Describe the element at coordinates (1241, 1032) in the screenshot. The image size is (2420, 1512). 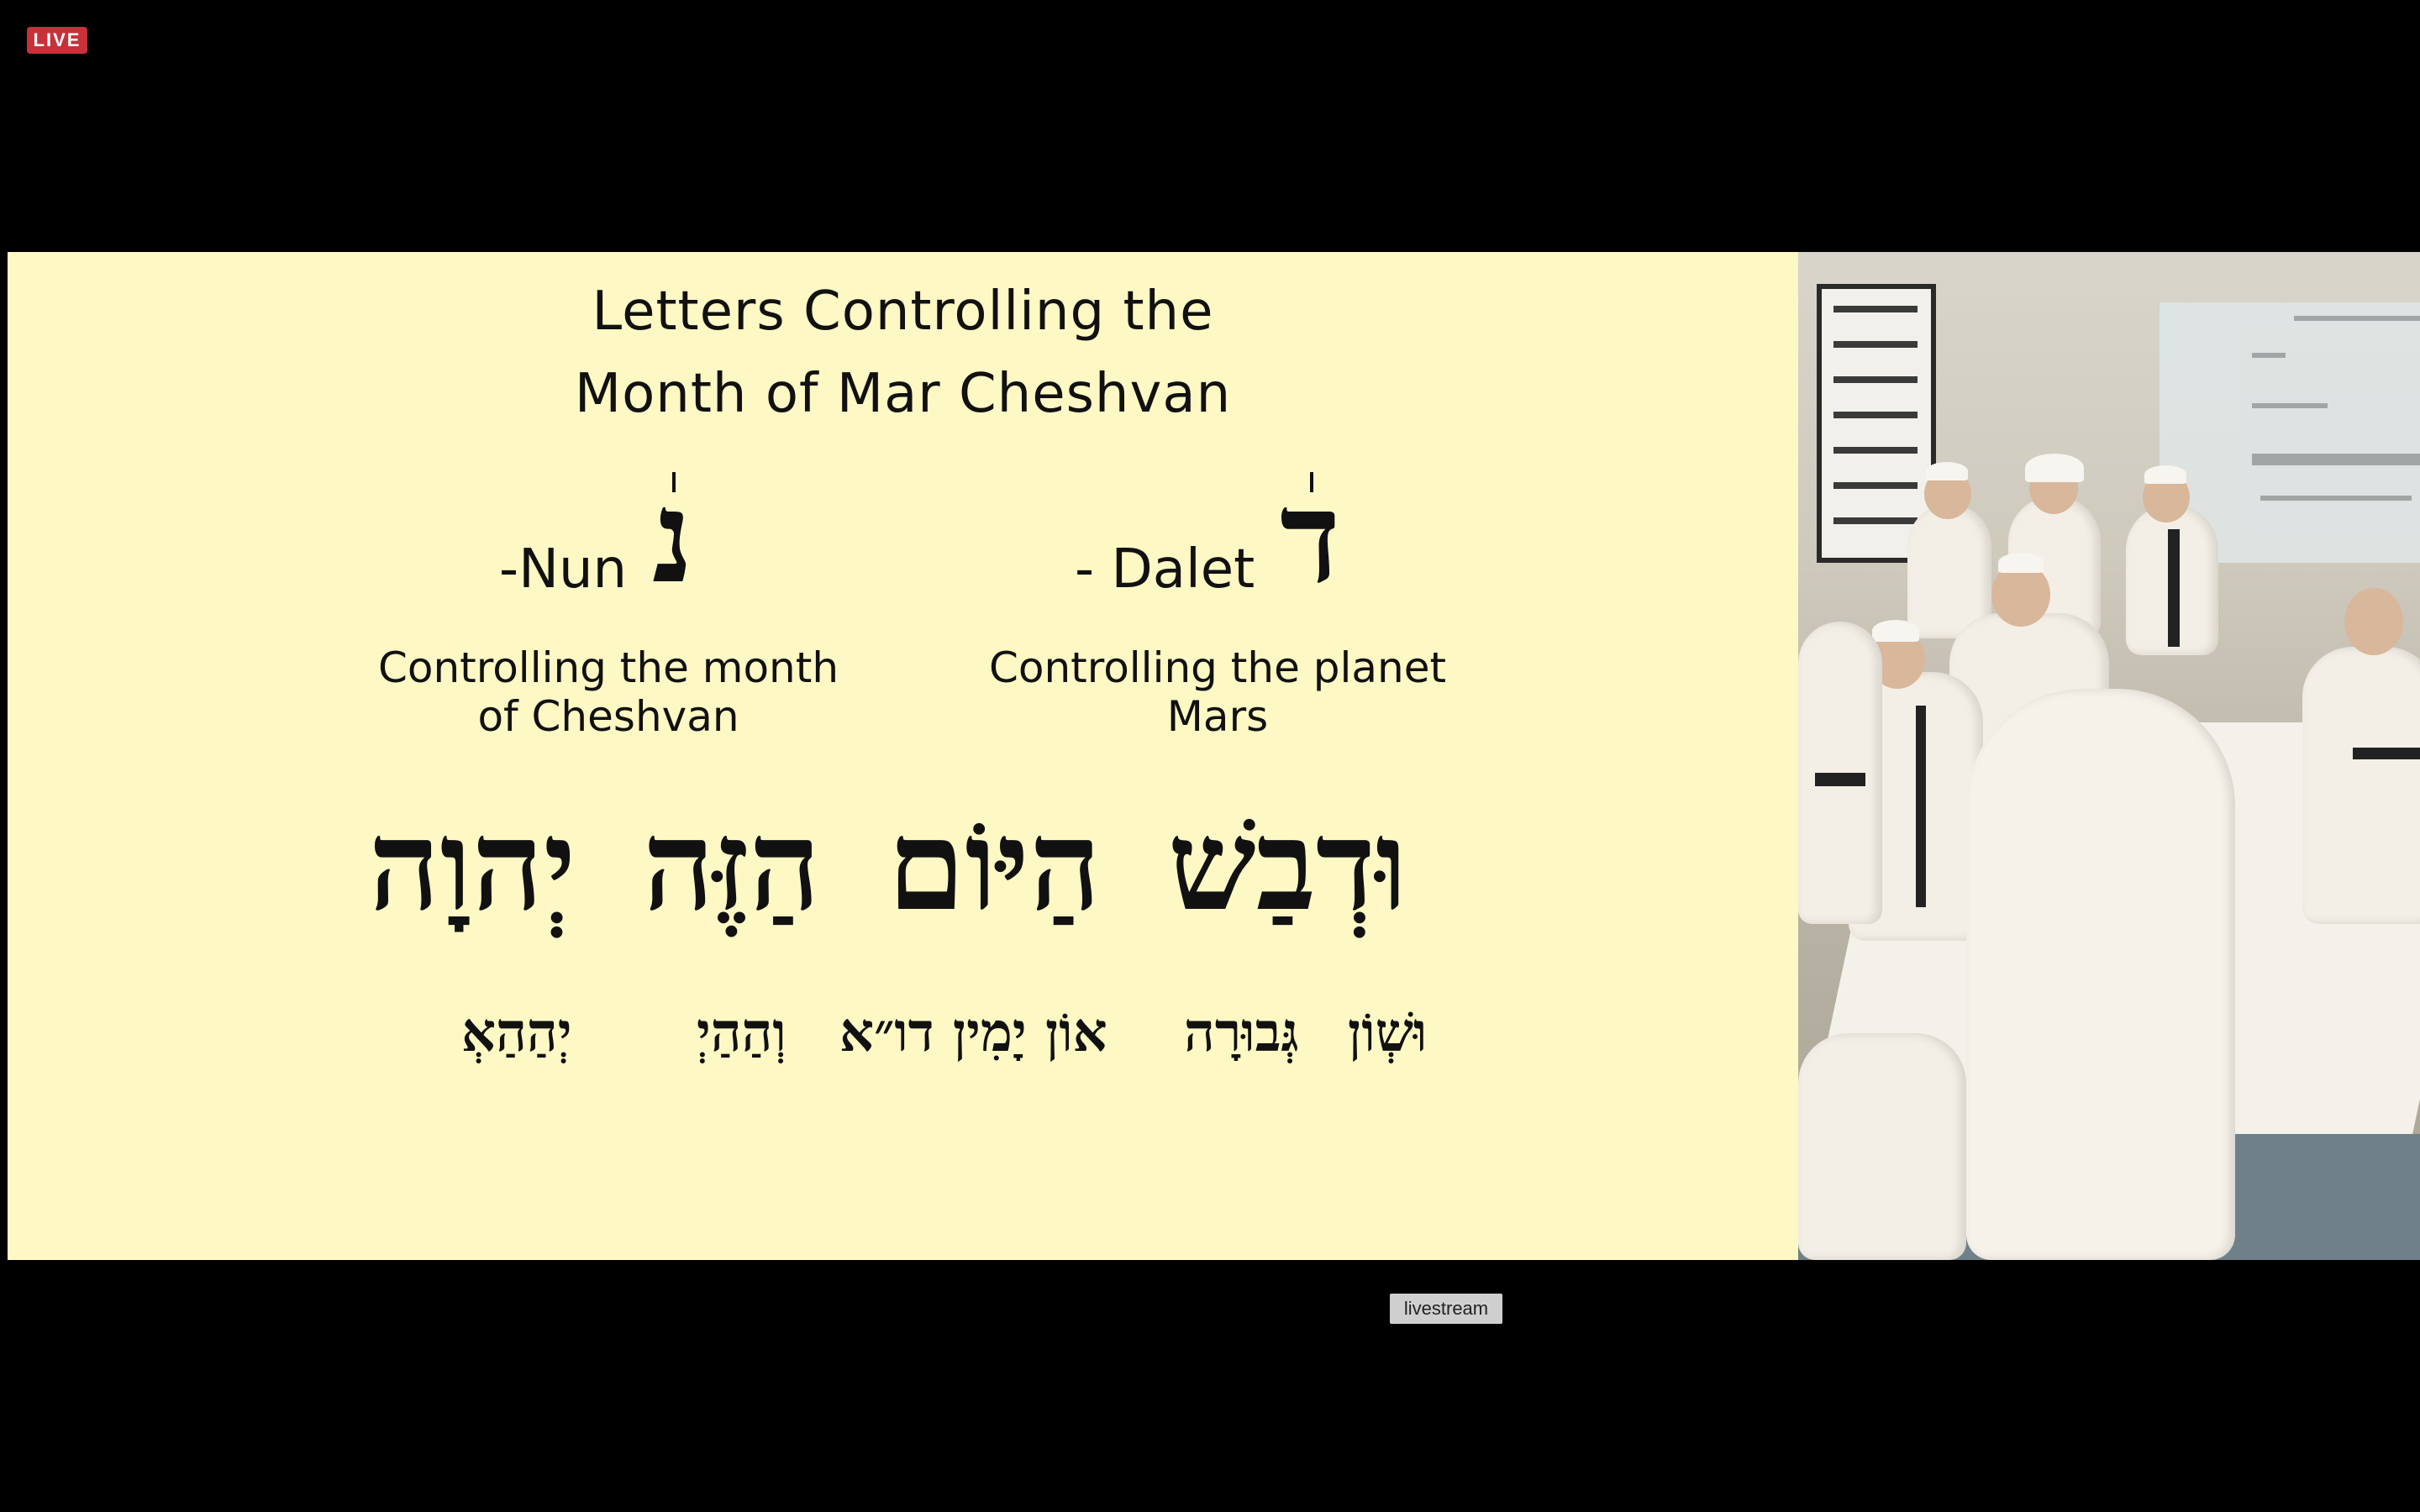
I see `sub-word-right1: גְּבוּרָה` at that location.